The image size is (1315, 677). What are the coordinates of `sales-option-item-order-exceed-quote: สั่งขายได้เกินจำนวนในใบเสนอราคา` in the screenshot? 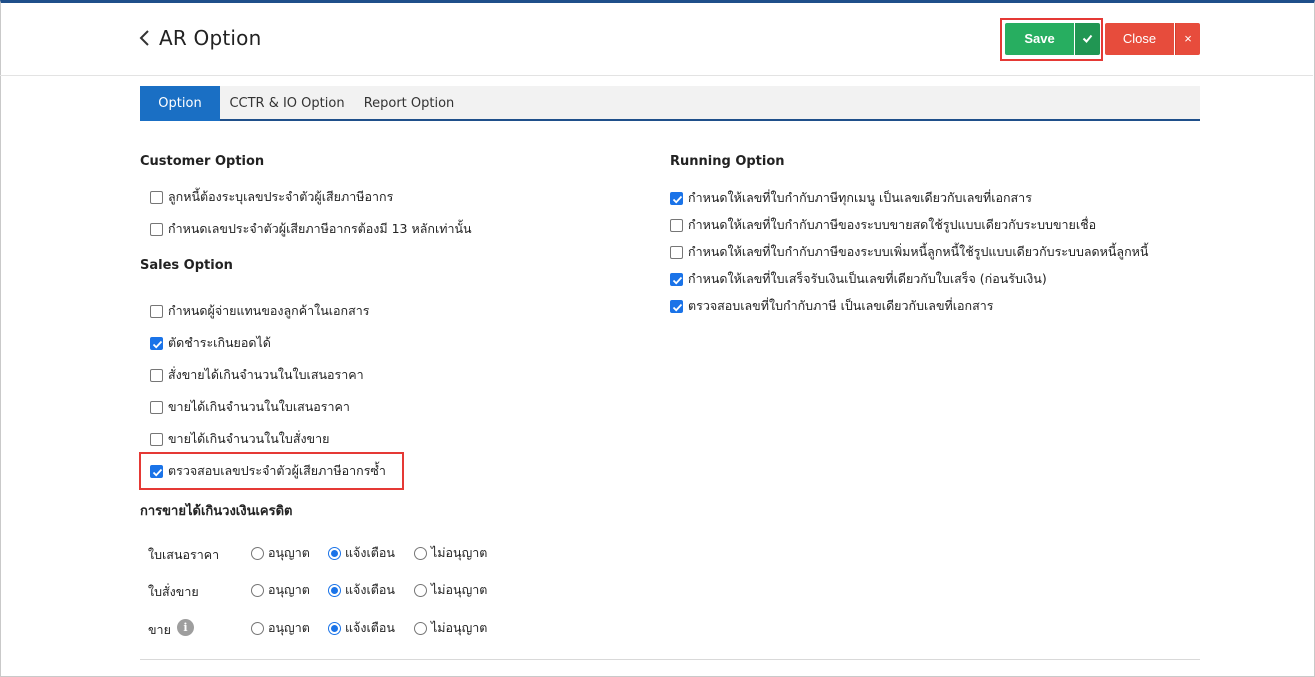 It's located at (257, 375).